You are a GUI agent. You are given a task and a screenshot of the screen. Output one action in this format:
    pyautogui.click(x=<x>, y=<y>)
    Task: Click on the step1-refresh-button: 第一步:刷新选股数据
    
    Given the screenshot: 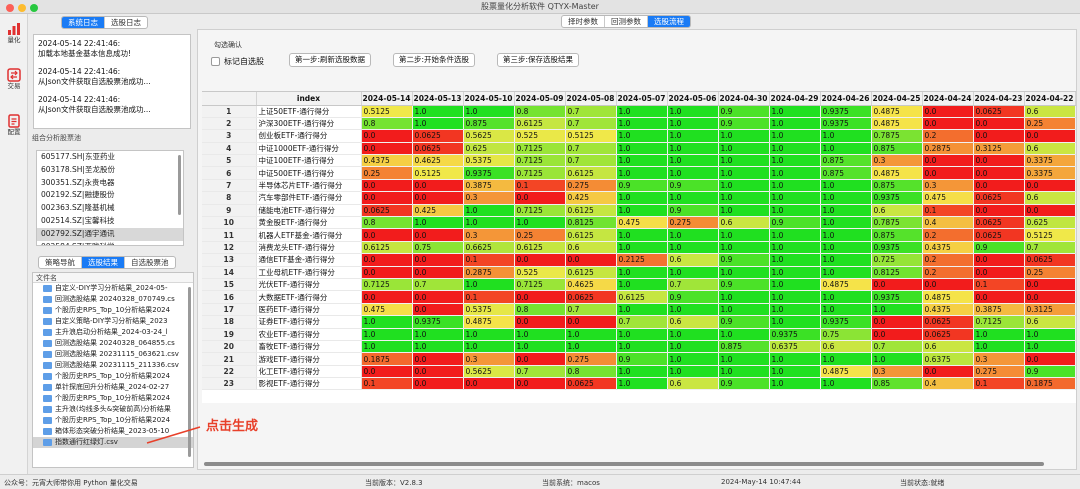 What is the action you would take?
    pyautogui.click(x=330, y=60)
    